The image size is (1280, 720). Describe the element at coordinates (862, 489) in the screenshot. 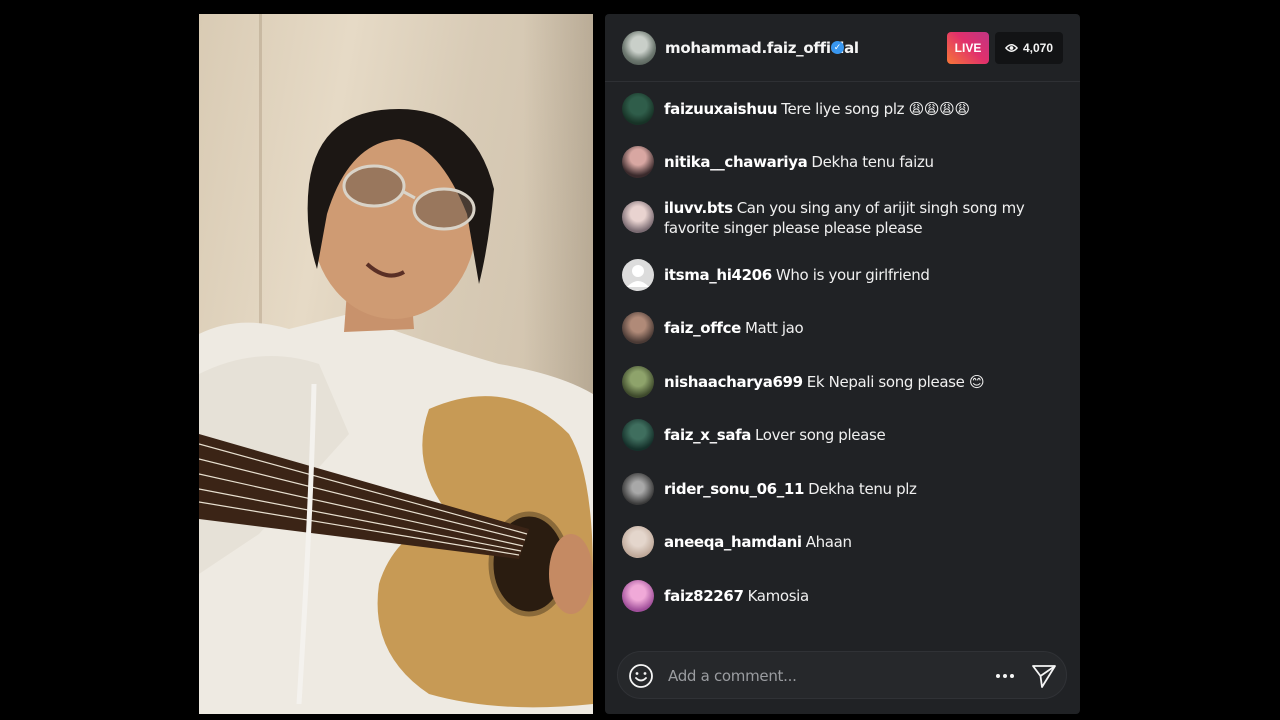

I see `comment-text: Dekha tenu plz` at that location.